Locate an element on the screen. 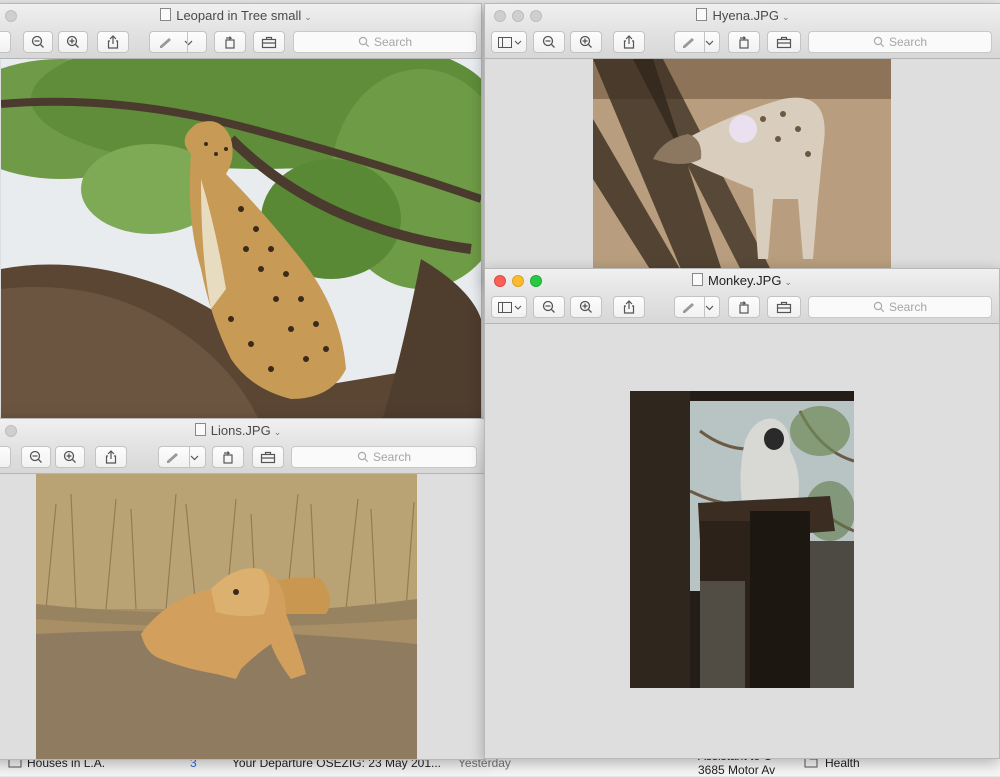  lions-photo is located at coordinates (226, 616).